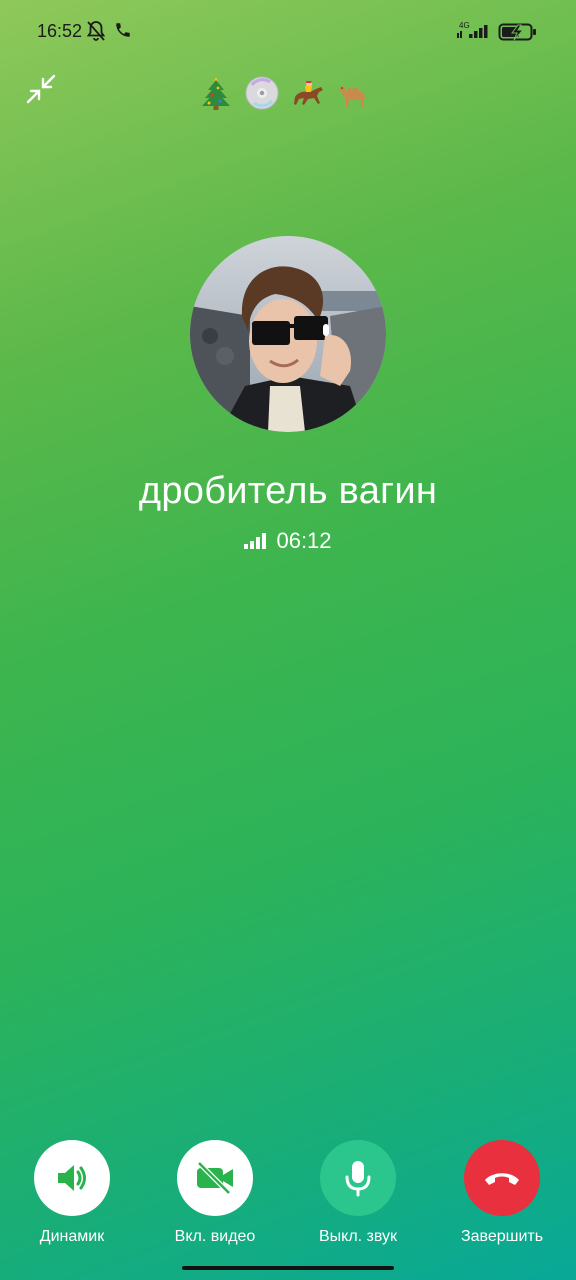 The image size is (576, 1280). What do you see at coordinates (358, 1179) in the screenshot?
I see `microphone-icon` at bounding box center [358, 1179].